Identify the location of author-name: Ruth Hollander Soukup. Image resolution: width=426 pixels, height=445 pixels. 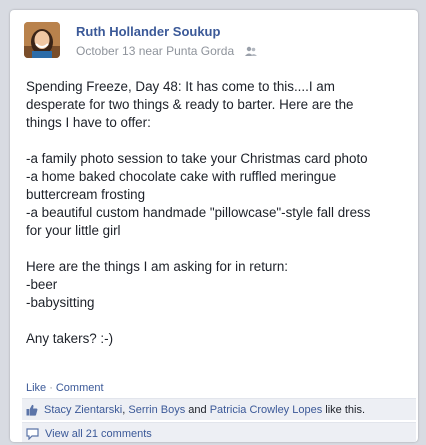
(148, 31).